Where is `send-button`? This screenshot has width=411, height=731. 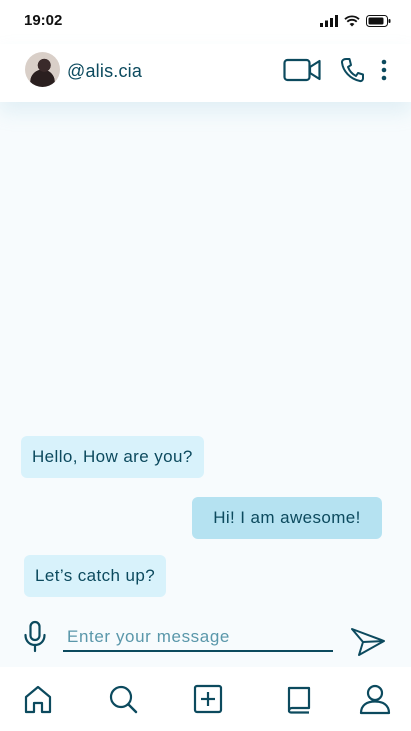
send-button is located at coordinates (368, 642).